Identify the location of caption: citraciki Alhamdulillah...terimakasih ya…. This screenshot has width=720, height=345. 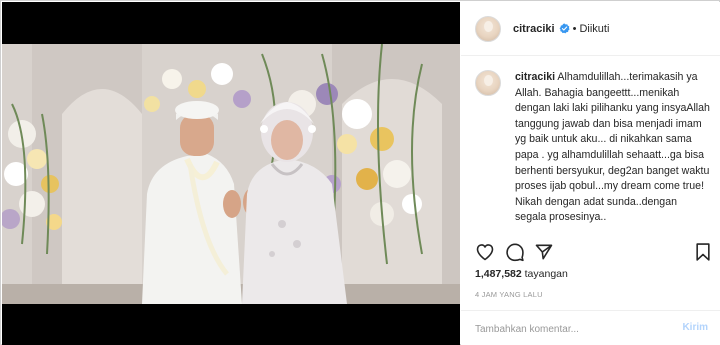
(613, 148).